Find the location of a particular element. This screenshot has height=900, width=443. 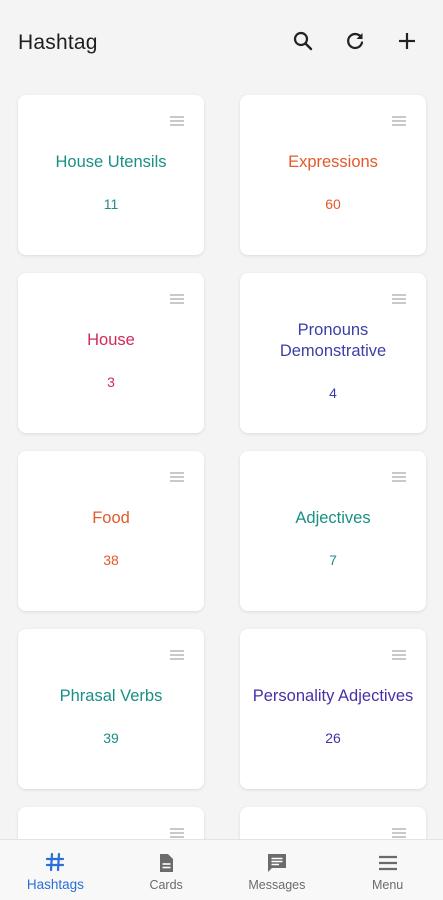

page-title: Hashtag is located at coordinates (58, 42).